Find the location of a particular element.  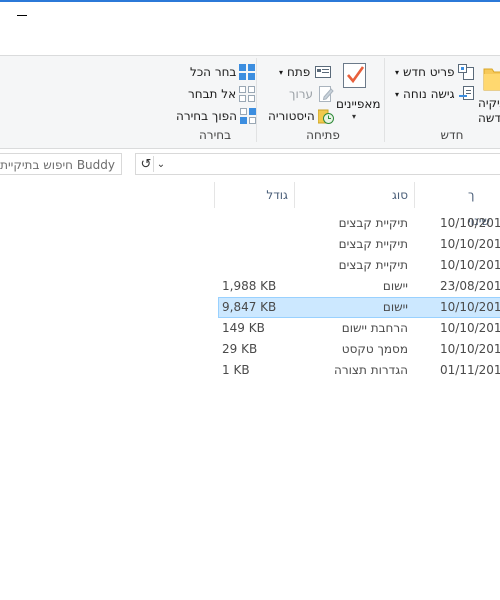

chevron-down-icon: ⌄ is located at coordinates (161, 165).